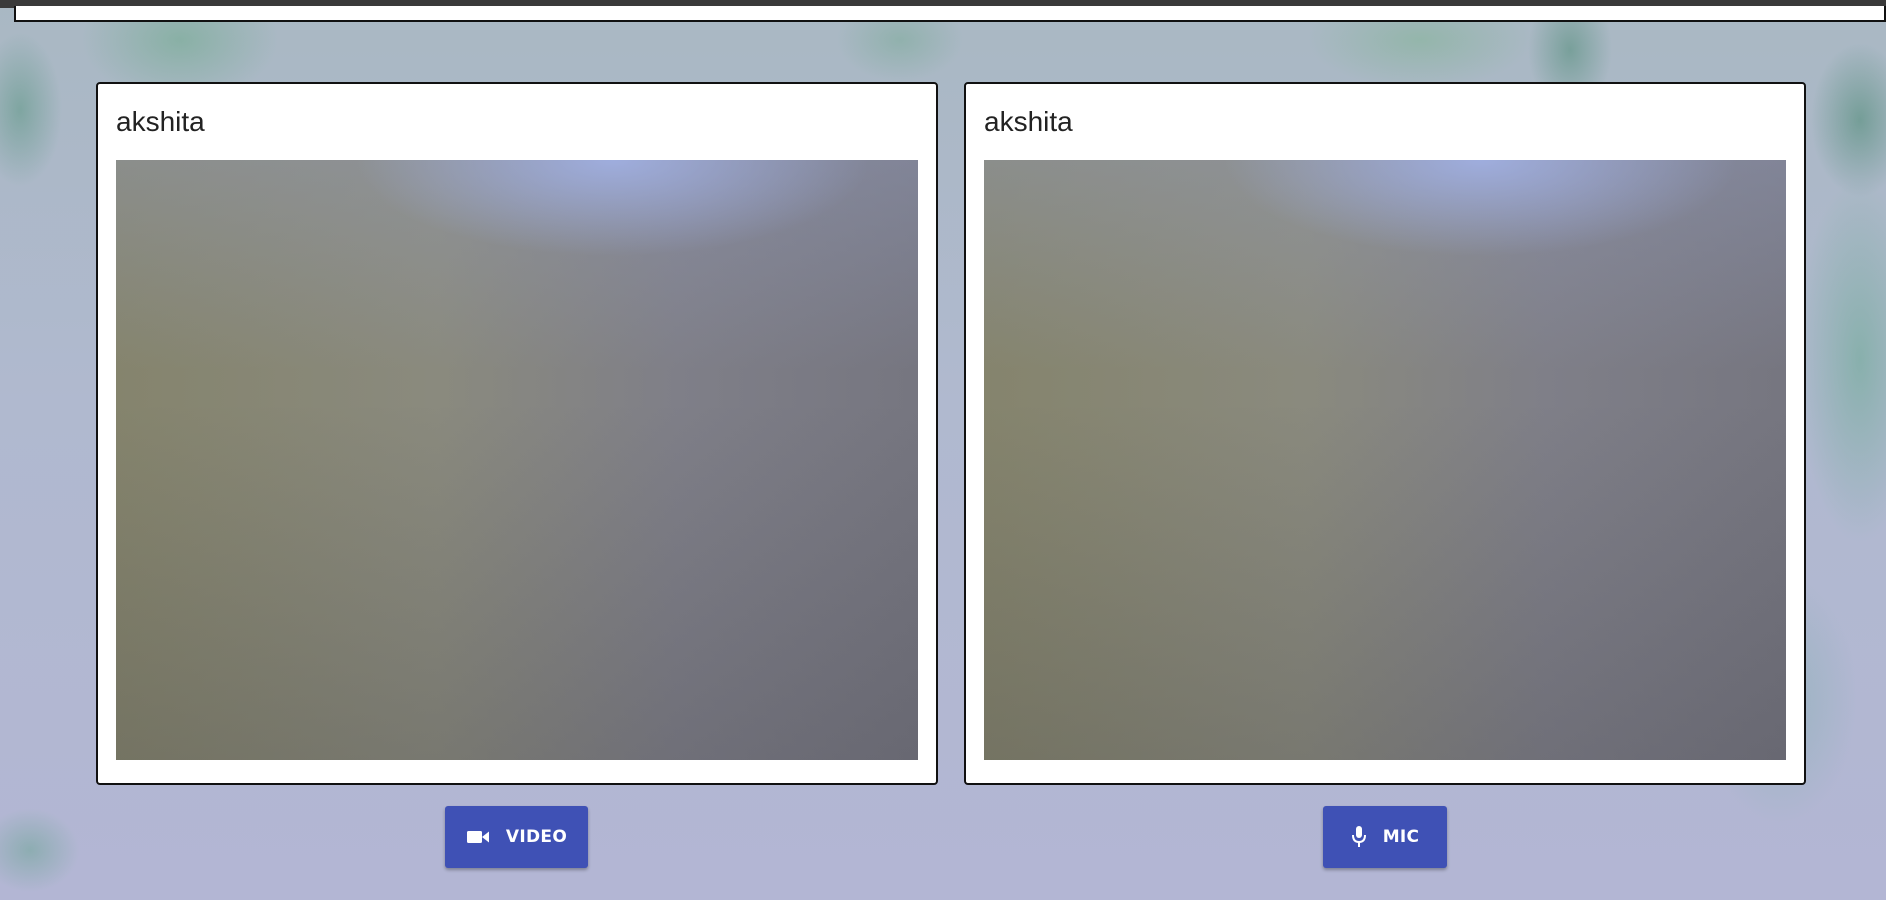 The image size is (1886, 900). I want to click on video-toggle-button: VIDEO, so click(516, 837).